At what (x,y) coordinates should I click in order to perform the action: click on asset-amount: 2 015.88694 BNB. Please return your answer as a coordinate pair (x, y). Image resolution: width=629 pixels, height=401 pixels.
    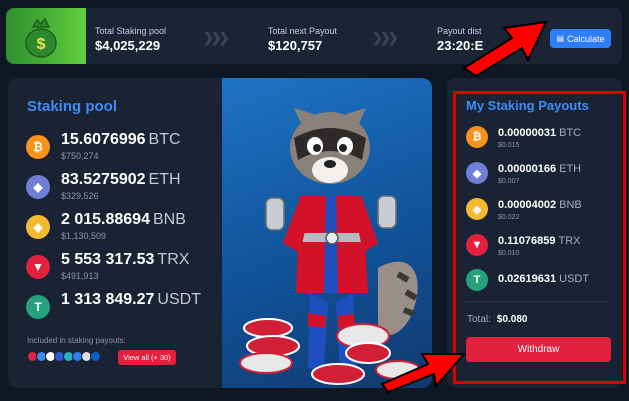
    Looking at the image, I should click on (123, 219).